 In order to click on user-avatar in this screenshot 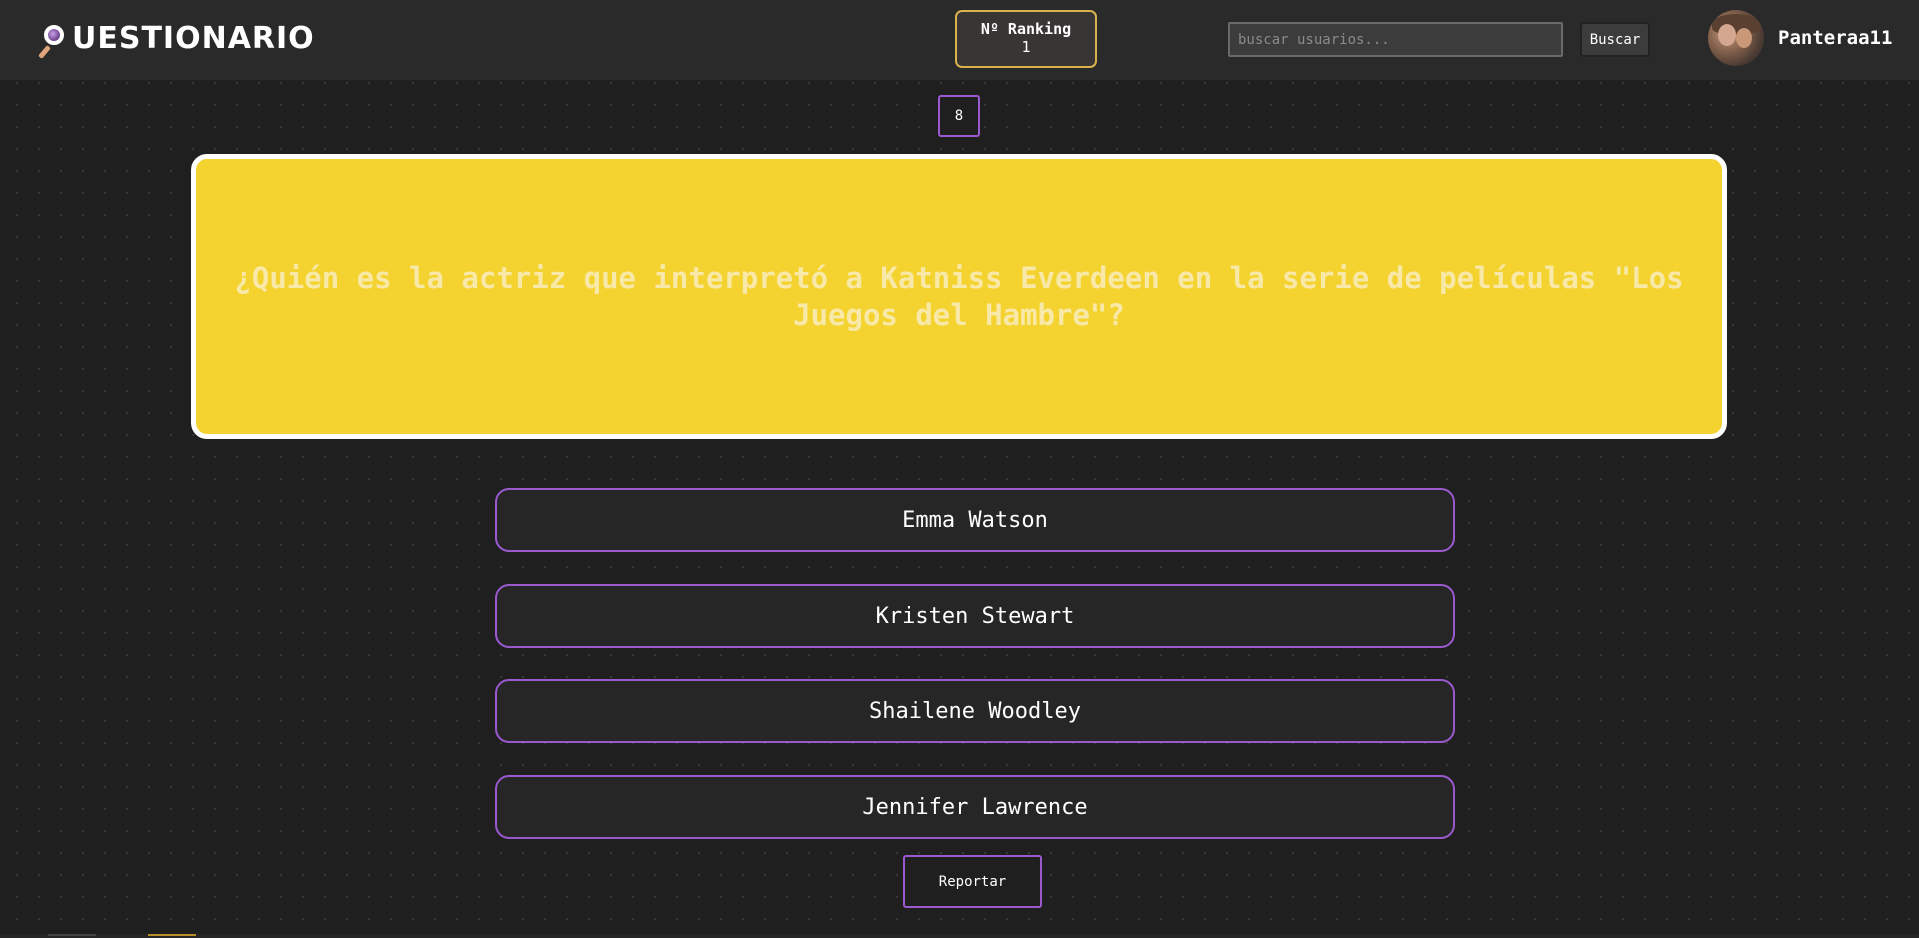, I will do `click(1736, 38)`.